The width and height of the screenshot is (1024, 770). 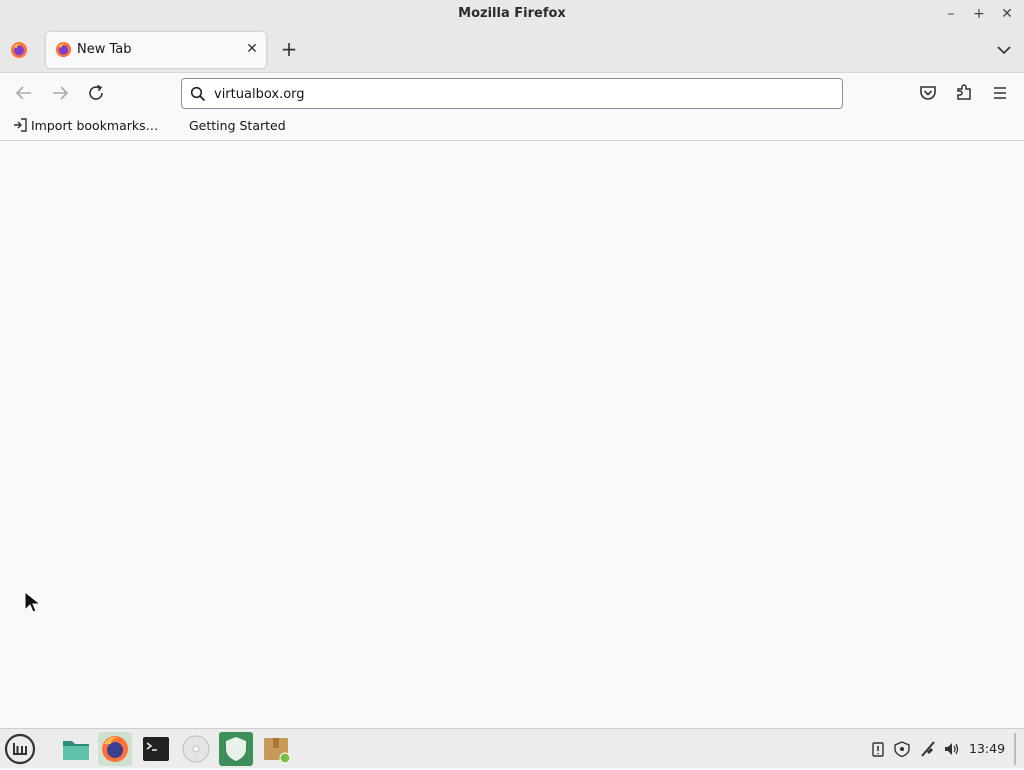 What do you see at coordinates (198, 94) in the screenshot?
I see `search-icon` at bounding box center [198, 94].